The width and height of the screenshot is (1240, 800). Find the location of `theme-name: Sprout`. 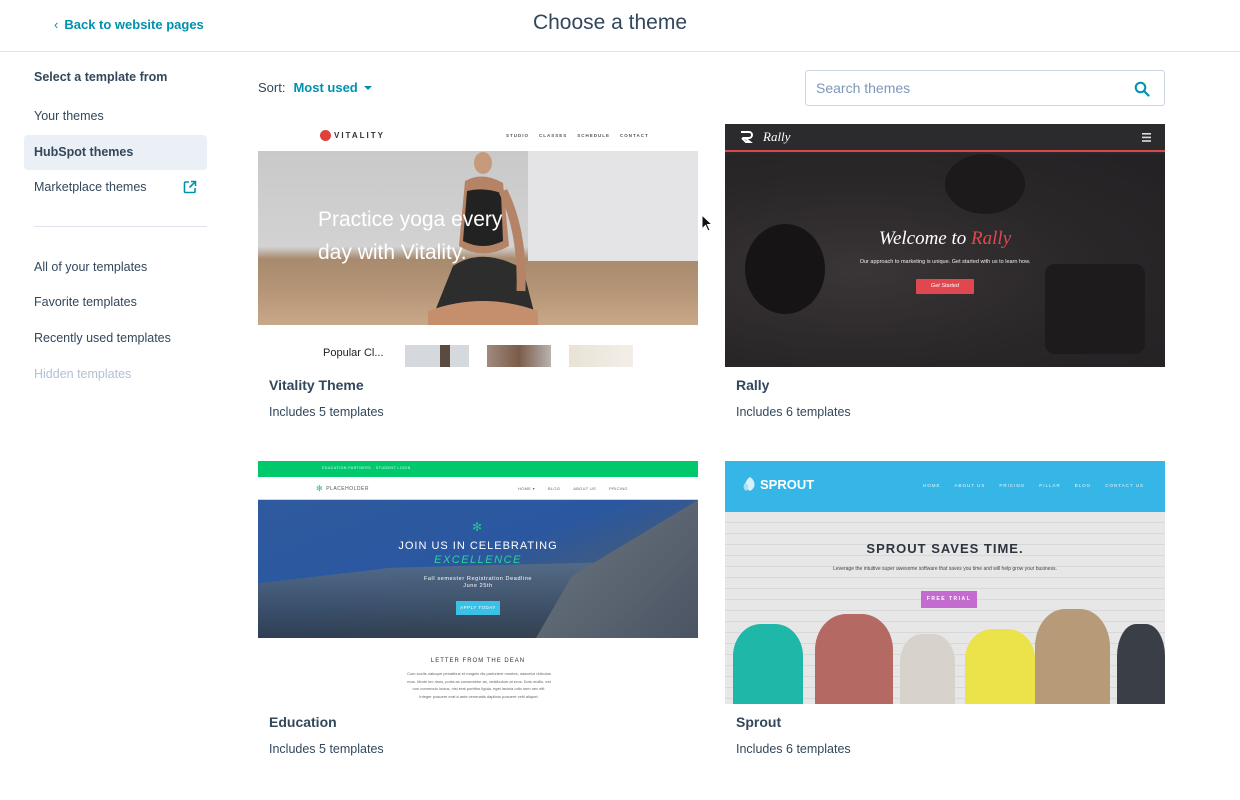

theme-name: Sprout is located at coordinates (758, 722).